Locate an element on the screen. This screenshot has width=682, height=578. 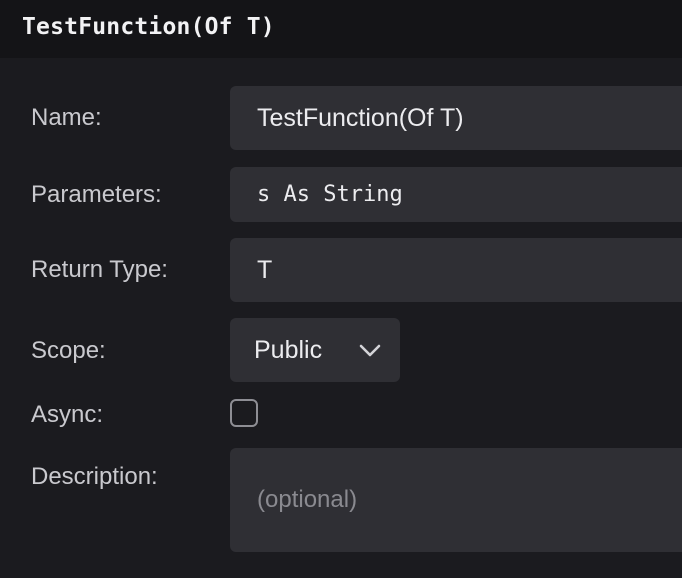
description-placeholder: (optional) is located at coordinates (307, 499).